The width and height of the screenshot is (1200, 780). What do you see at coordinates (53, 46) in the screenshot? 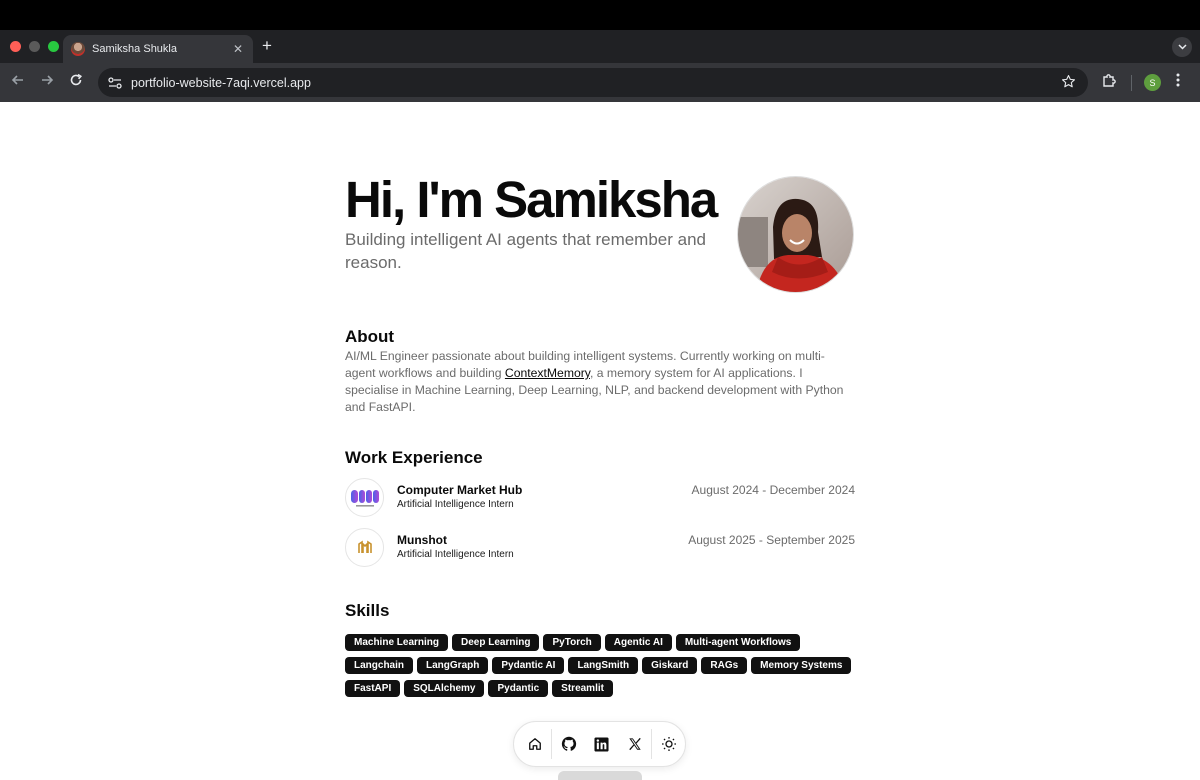
I see `maximize-window-button` at bounding box center [53, 46].